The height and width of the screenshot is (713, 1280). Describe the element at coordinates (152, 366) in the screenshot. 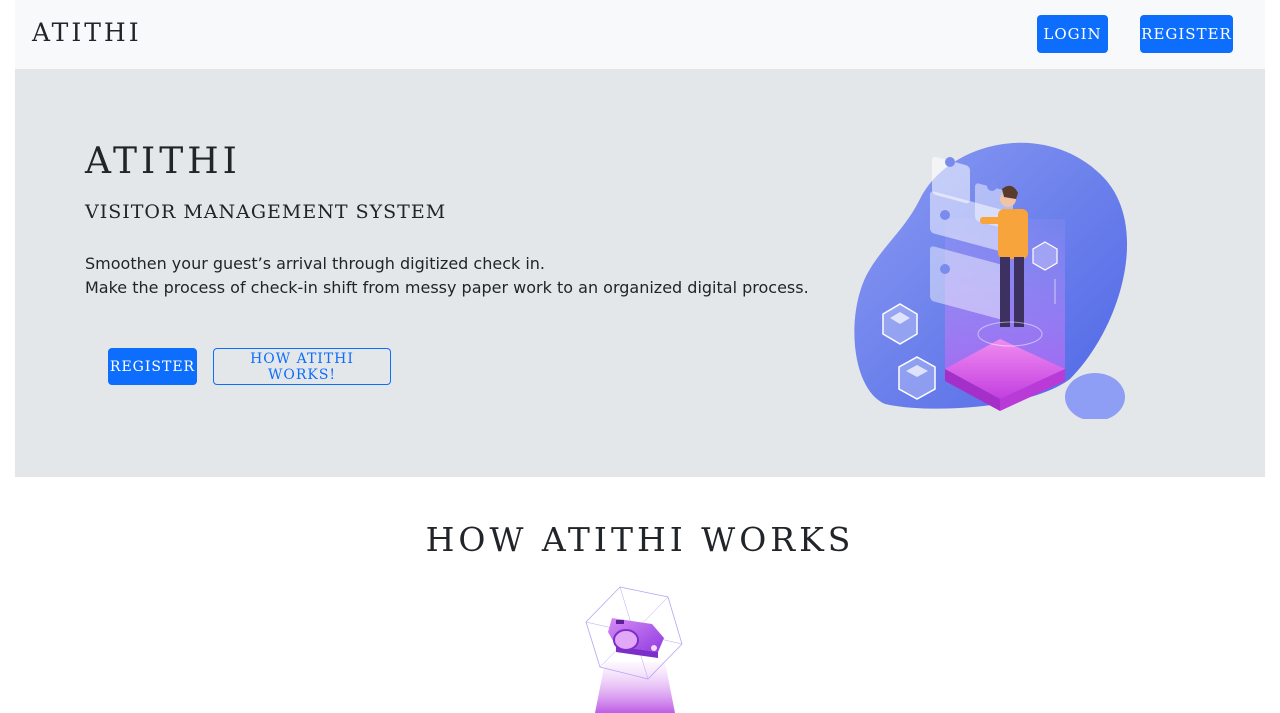

I see `hero-register-button: REGISTER` at that location.